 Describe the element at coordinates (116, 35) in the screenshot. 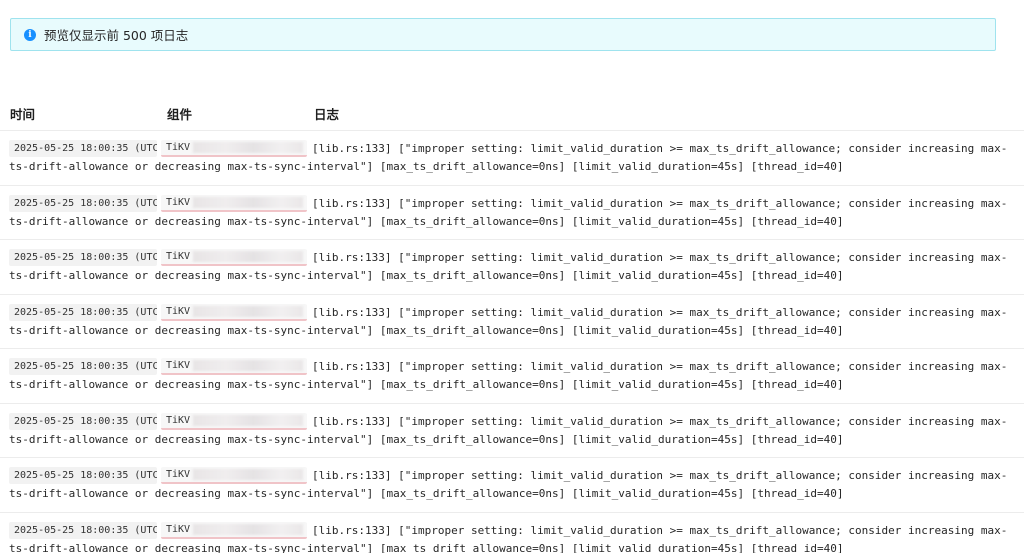

I see `alert-text: 预览仅显示前 500 项日志` at that location.